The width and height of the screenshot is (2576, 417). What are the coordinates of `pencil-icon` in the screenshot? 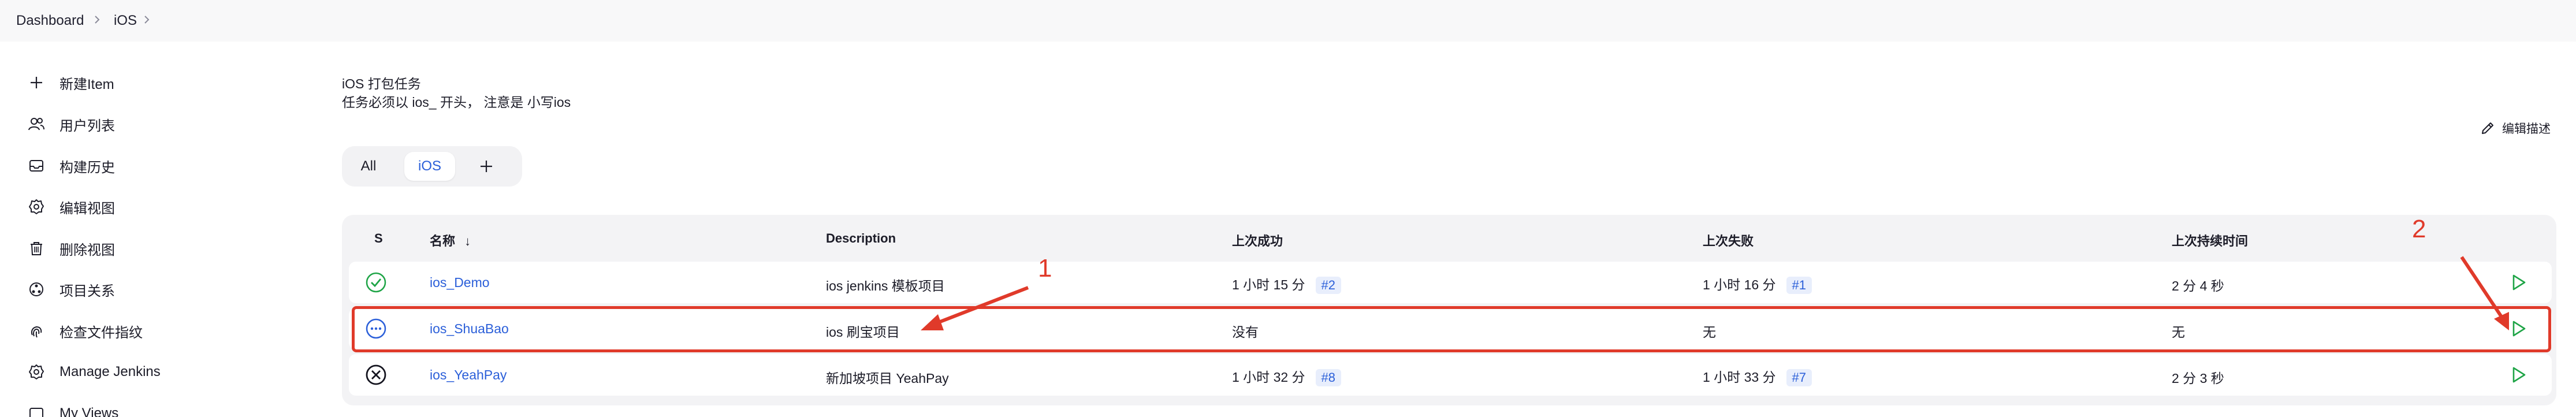 It's located at (2487, 128).